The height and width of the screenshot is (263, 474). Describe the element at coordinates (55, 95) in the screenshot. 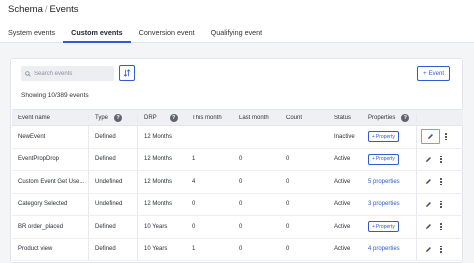

I see `showing-count: Showing 10/389 events` at that location.